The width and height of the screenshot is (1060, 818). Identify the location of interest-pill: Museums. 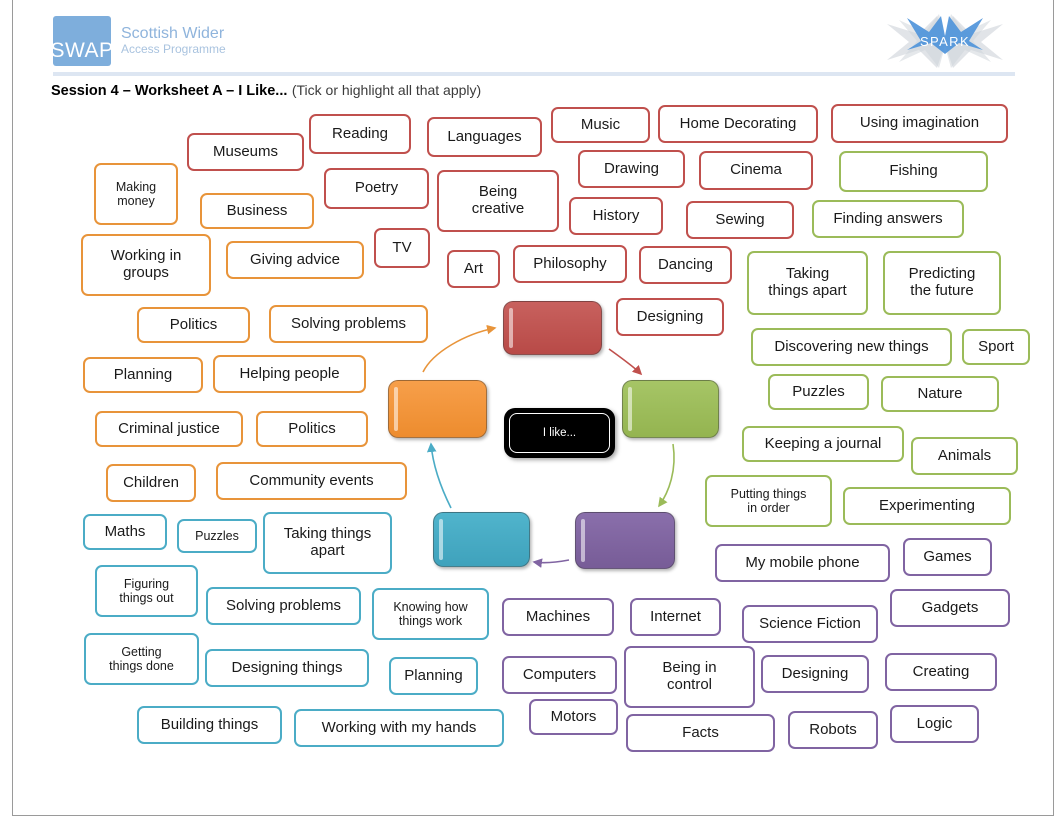
(245, 152).